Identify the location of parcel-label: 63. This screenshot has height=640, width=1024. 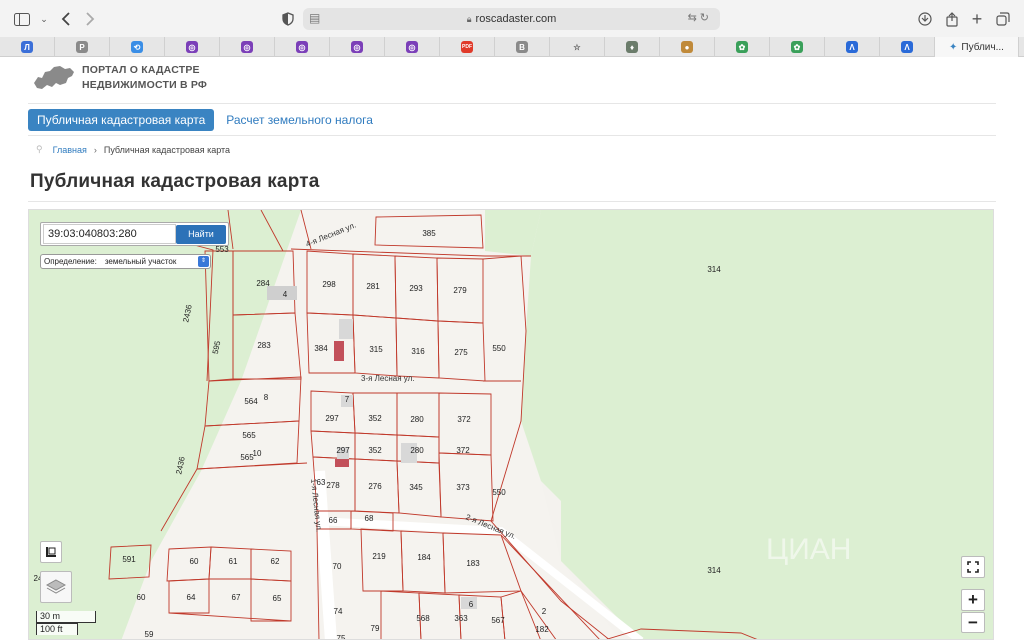
(321, 482).